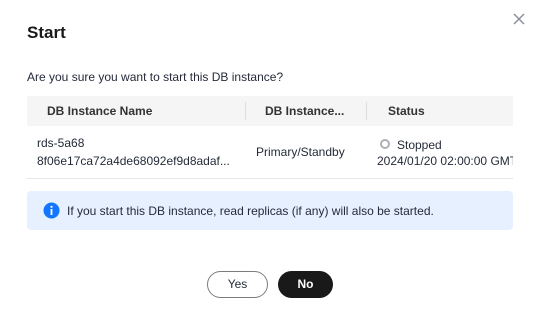 This screenshot has width=541, height=323. I want to click on status-time: 2024/01/20 02:00:00 GMT, so click(445, 161).